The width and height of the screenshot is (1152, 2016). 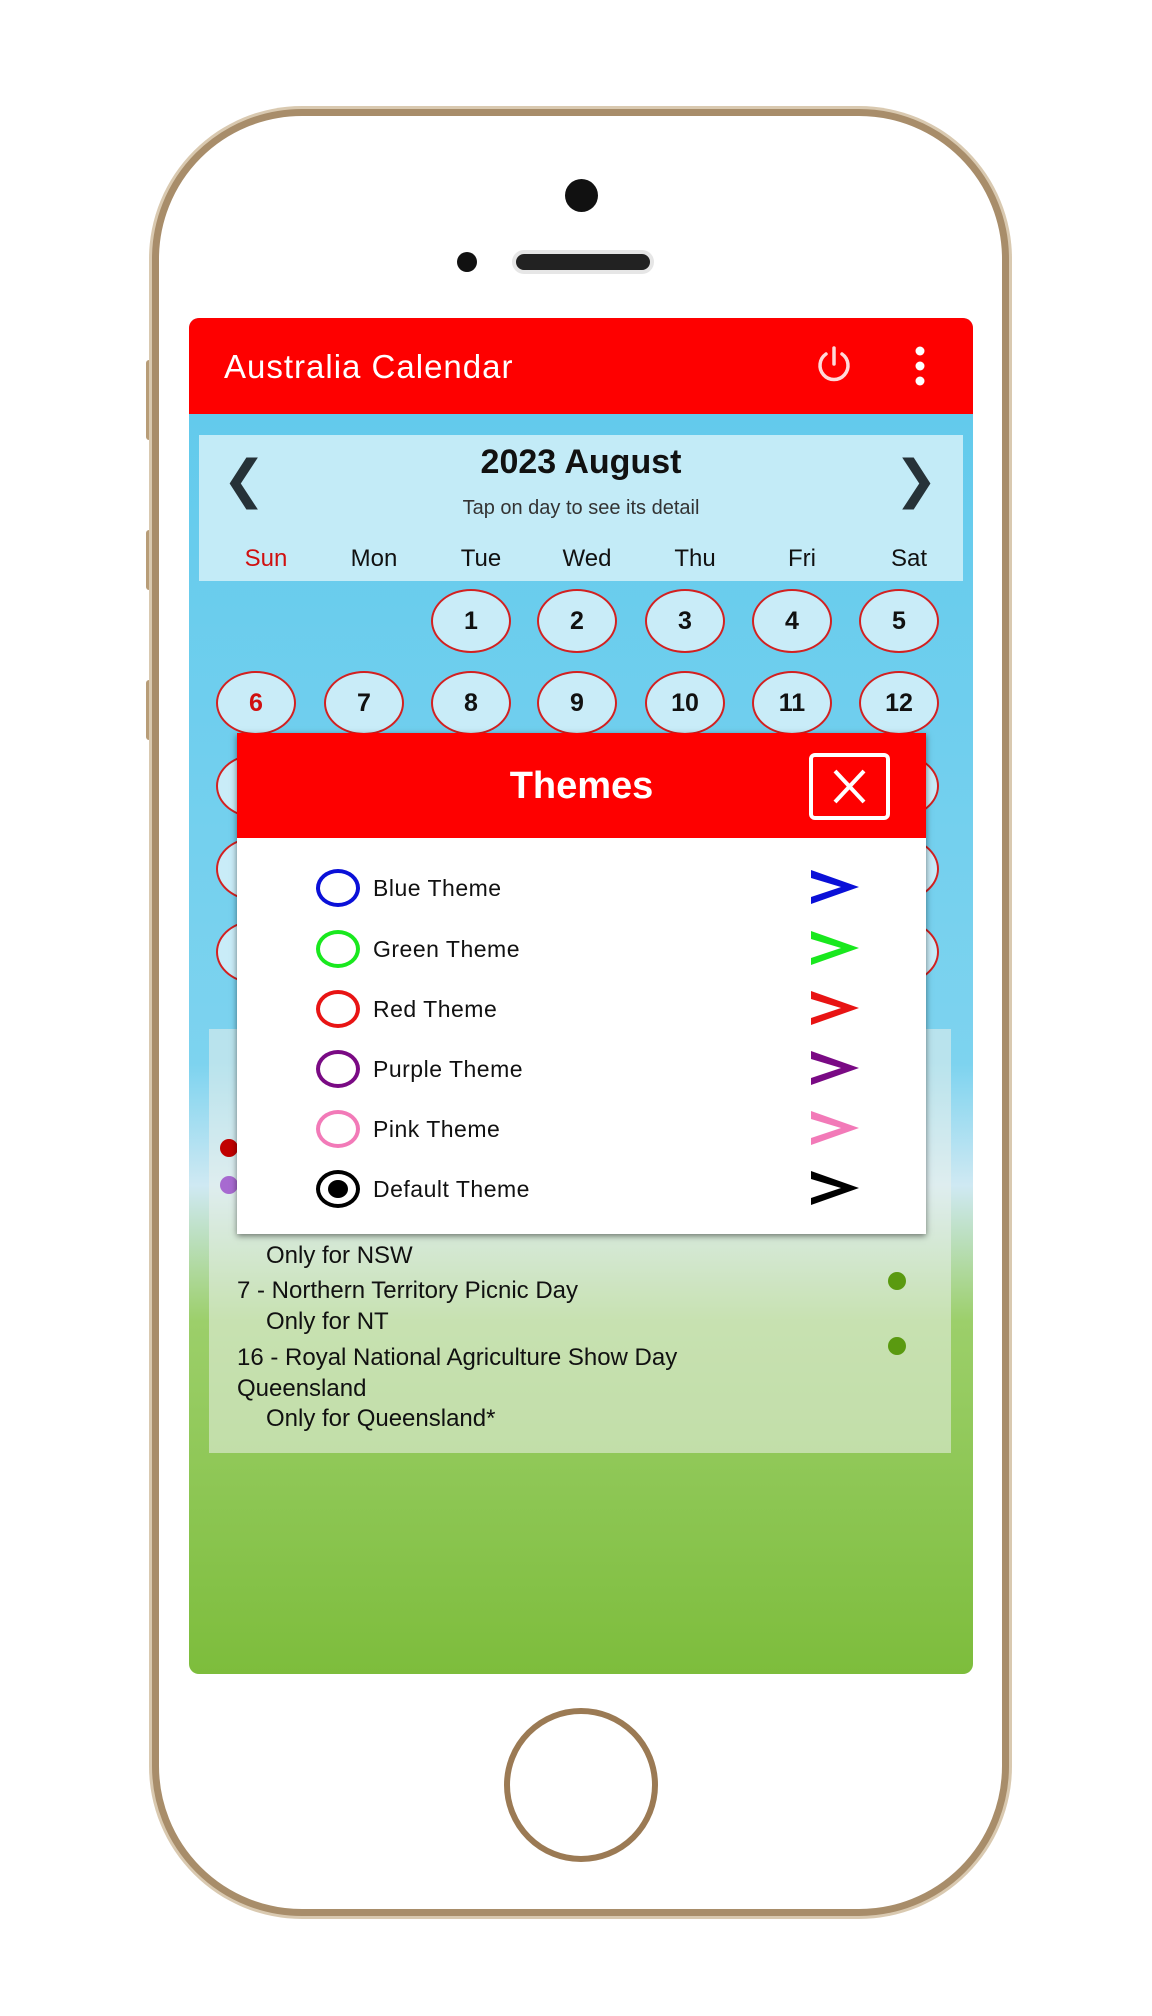 I want to click on theme-option: Pink Theme, so click(x=581, y=1132).